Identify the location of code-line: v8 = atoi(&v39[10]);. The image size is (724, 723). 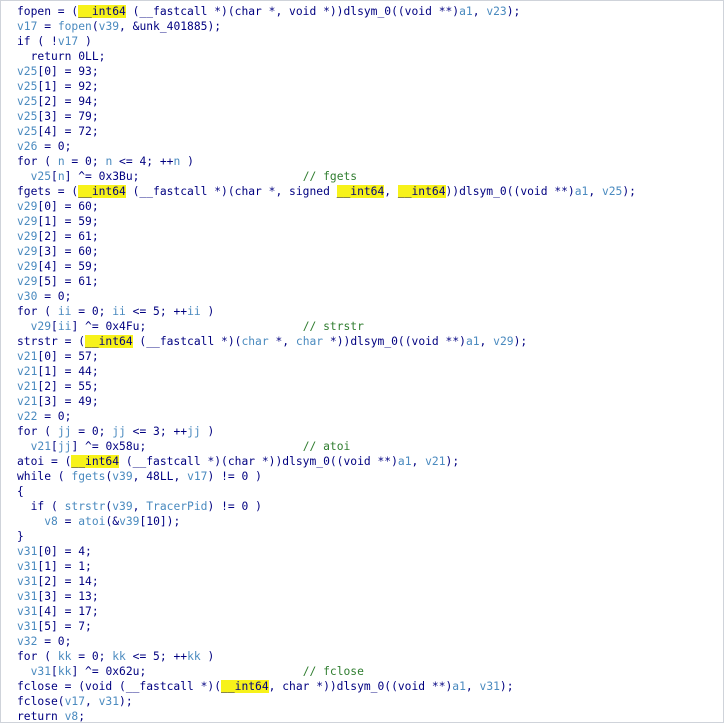
(370, 521).